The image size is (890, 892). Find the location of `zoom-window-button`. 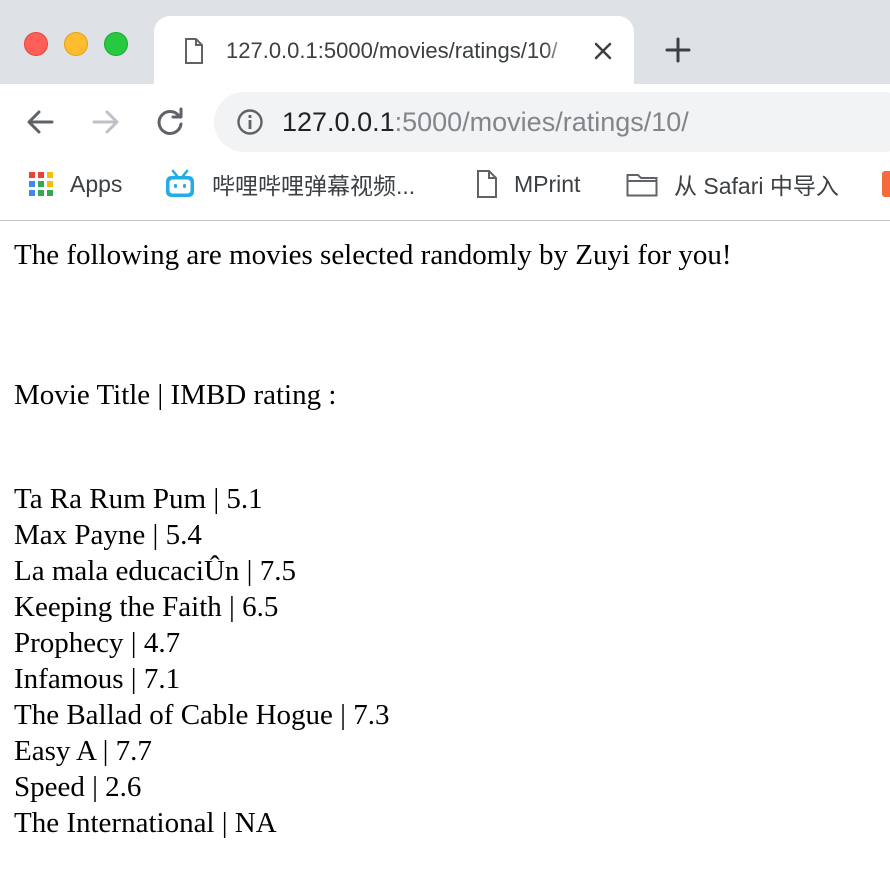

zoom-window-button is located at coordinates (116, 44).